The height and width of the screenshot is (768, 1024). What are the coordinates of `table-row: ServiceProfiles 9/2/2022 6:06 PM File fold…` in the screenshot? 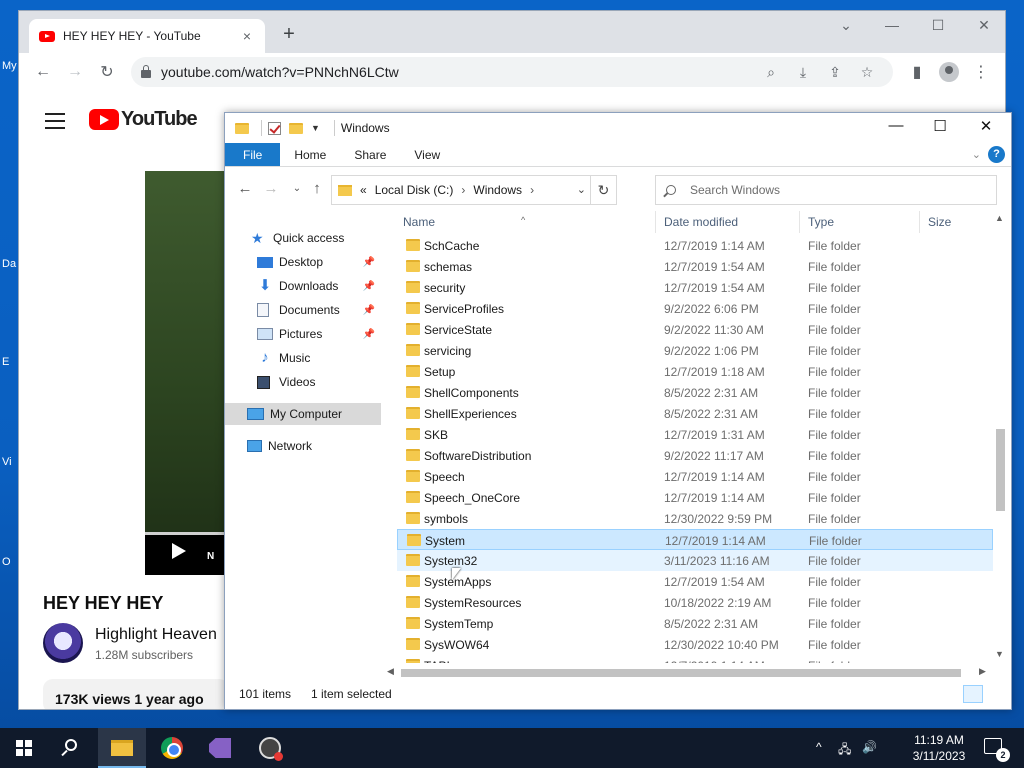 It's located at (695, 308).